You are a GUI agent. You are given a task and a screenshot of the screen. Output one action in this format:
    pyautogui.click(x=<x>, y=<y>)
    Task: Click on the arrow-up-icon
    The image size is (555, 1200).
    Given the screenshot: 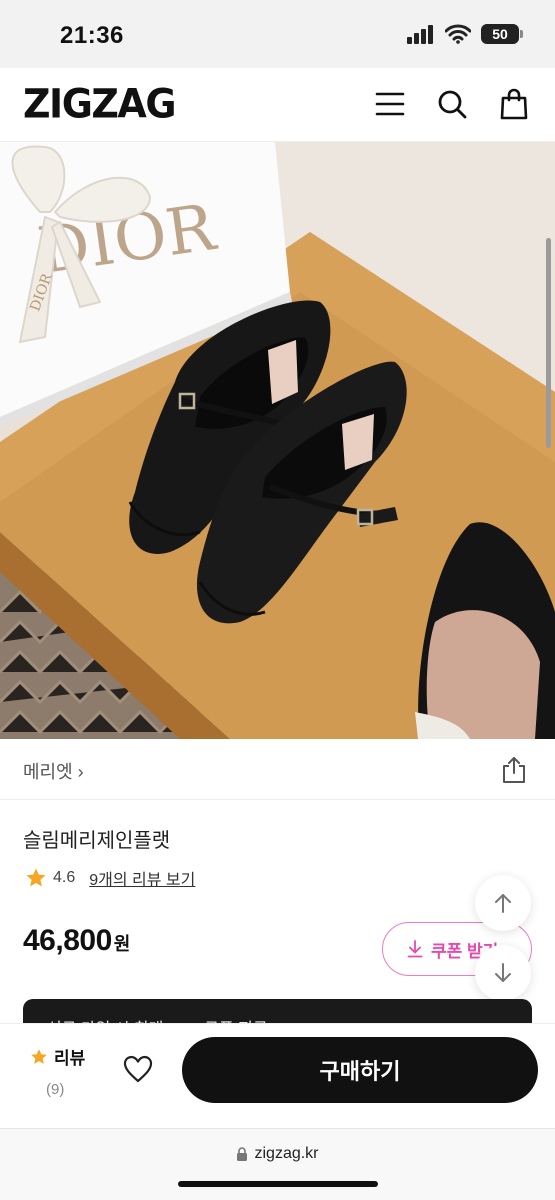 What is the action you would take?
    pyautogui.click(x=503, y=903)
    